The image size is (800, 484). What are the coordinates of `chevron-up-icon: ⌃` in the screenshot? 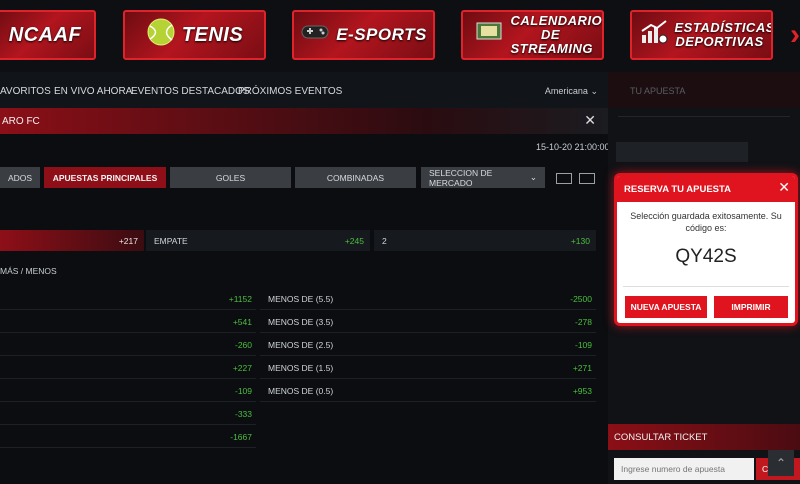 It's located at (781, 463).